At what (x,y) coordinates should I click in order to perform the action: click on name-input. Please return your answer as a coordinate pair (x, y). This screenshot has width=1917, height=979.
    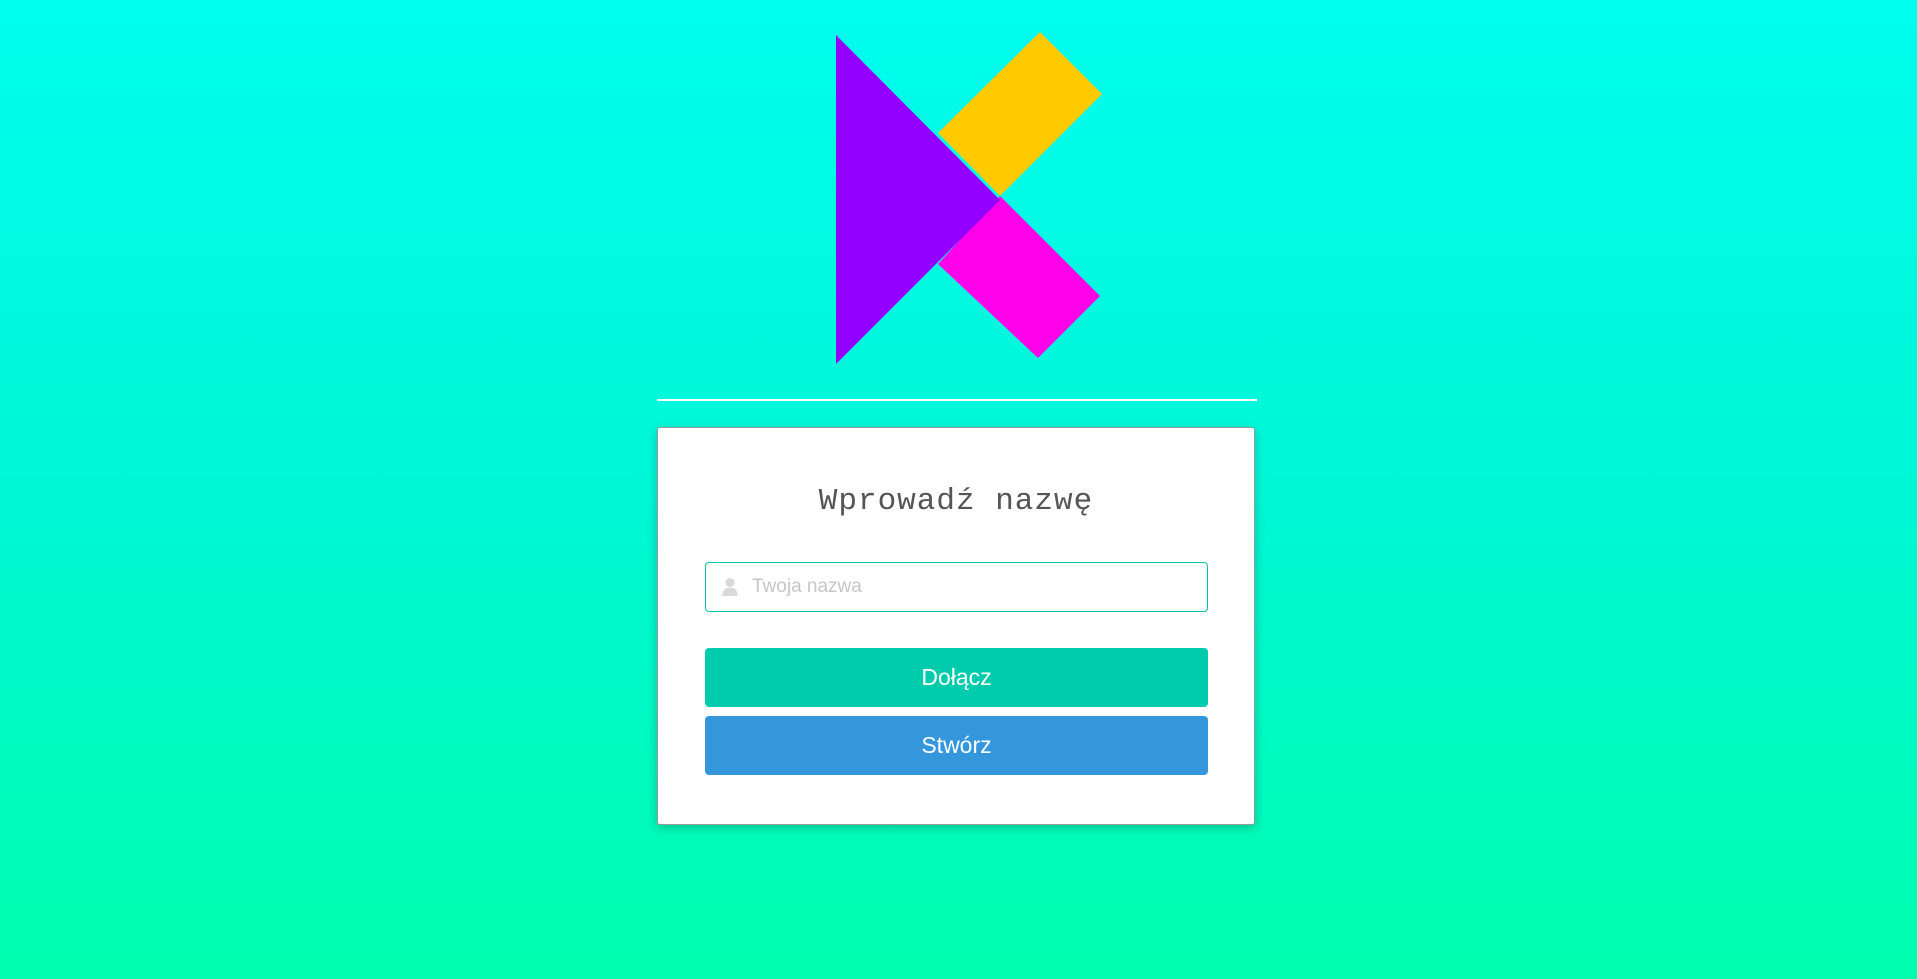
    Looking at the image, I should click on (977, 587).